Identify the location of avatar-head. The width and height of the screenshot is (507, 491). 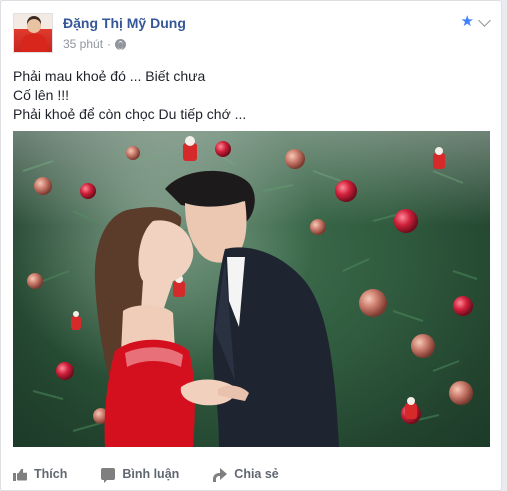
(34, 26).